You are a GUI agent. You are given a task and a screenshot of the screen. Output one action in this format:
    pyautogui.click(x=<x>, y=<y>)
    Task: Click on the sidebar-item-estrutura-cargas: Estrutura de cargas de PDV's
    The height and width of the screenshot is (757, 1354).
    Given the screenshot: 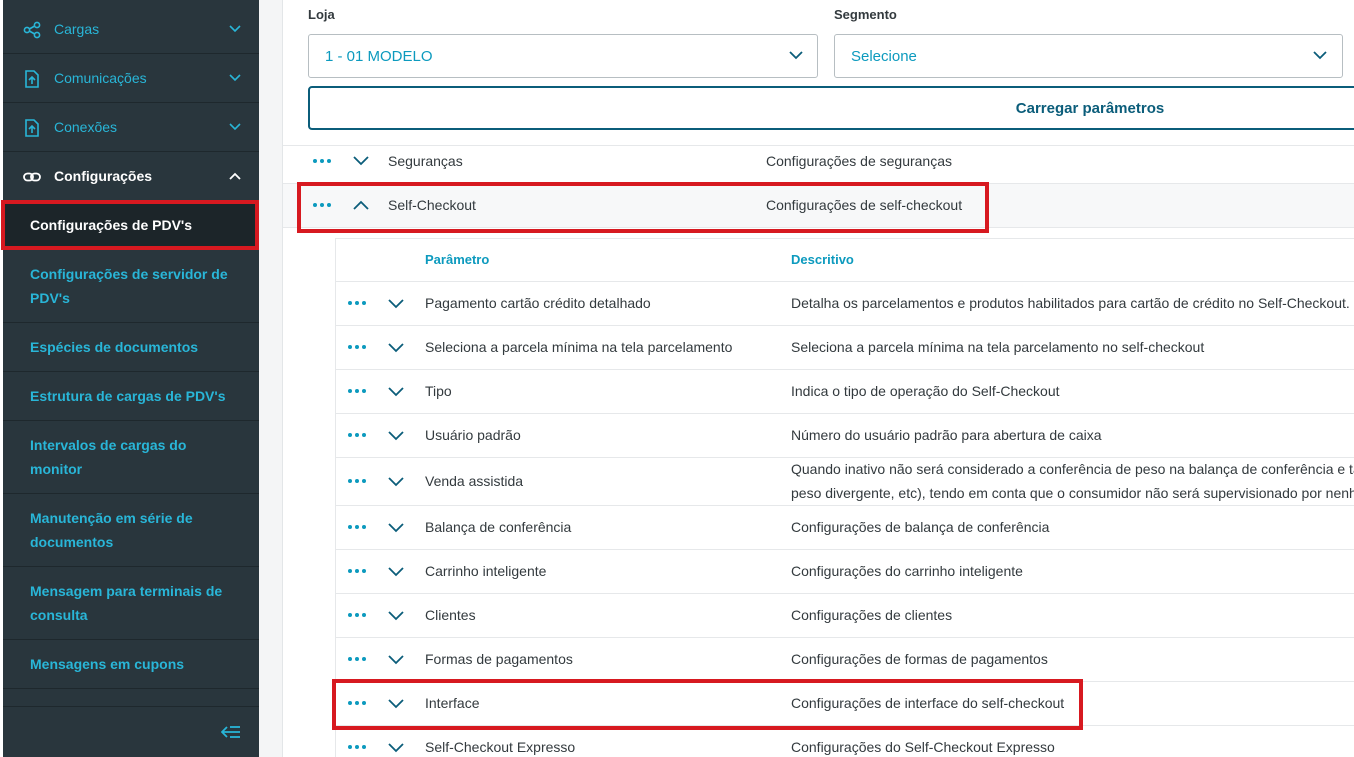 What is the action you would take?
    pyautogui.click(x=131, y=396)
    